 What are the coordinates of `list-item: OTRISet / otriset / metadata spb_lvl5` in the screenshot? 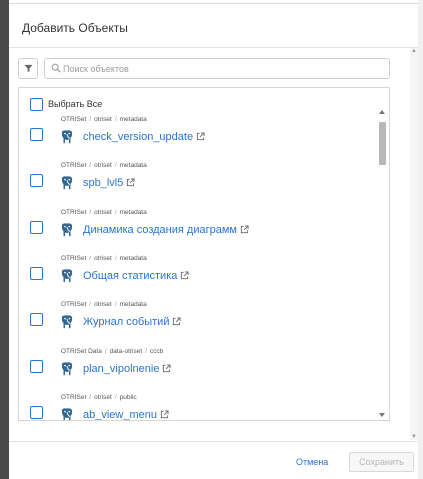 It's located at (196, 185).